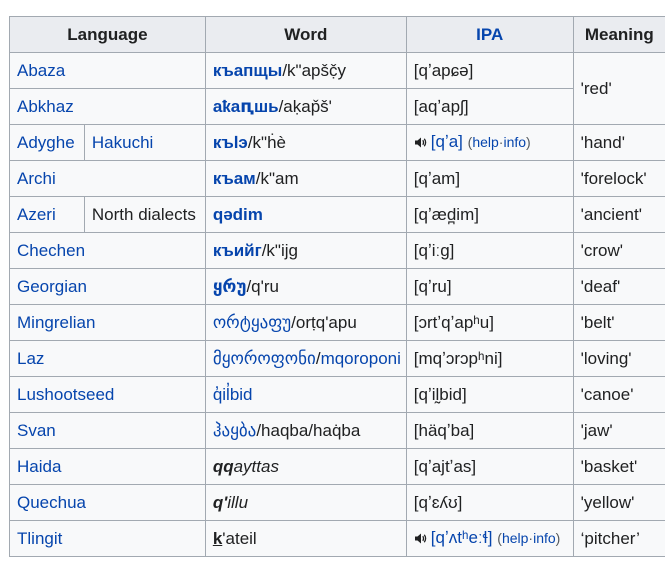 The width and height of the screenshot is (665, 566). I want to click on meaning-cell: ‘pitcher’, so click(618, 538).